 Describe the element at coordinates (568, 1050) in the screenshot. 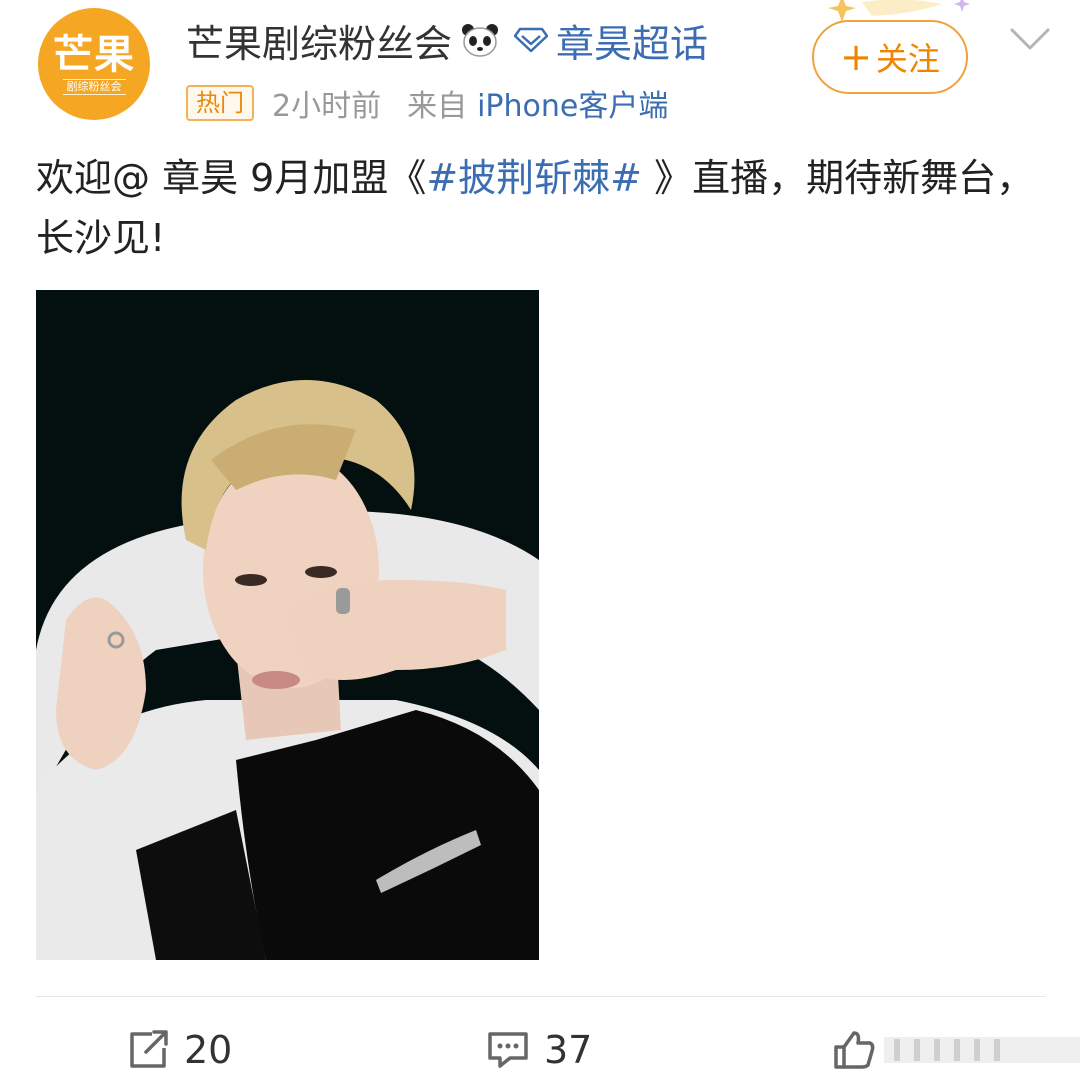

I see `comment-count: 37` at that location.